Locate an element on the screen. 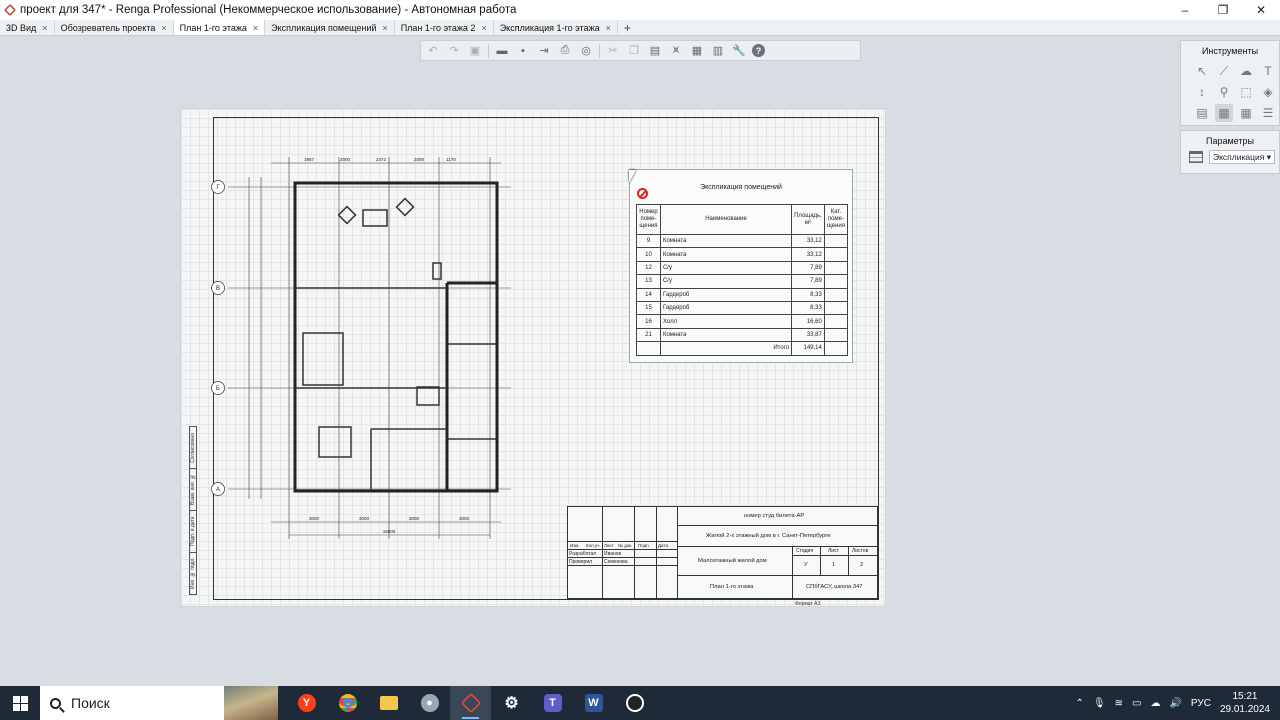 This screenshot has width=1280, height=720. grid-icon: ▦ is located at coordinates (697, 51).